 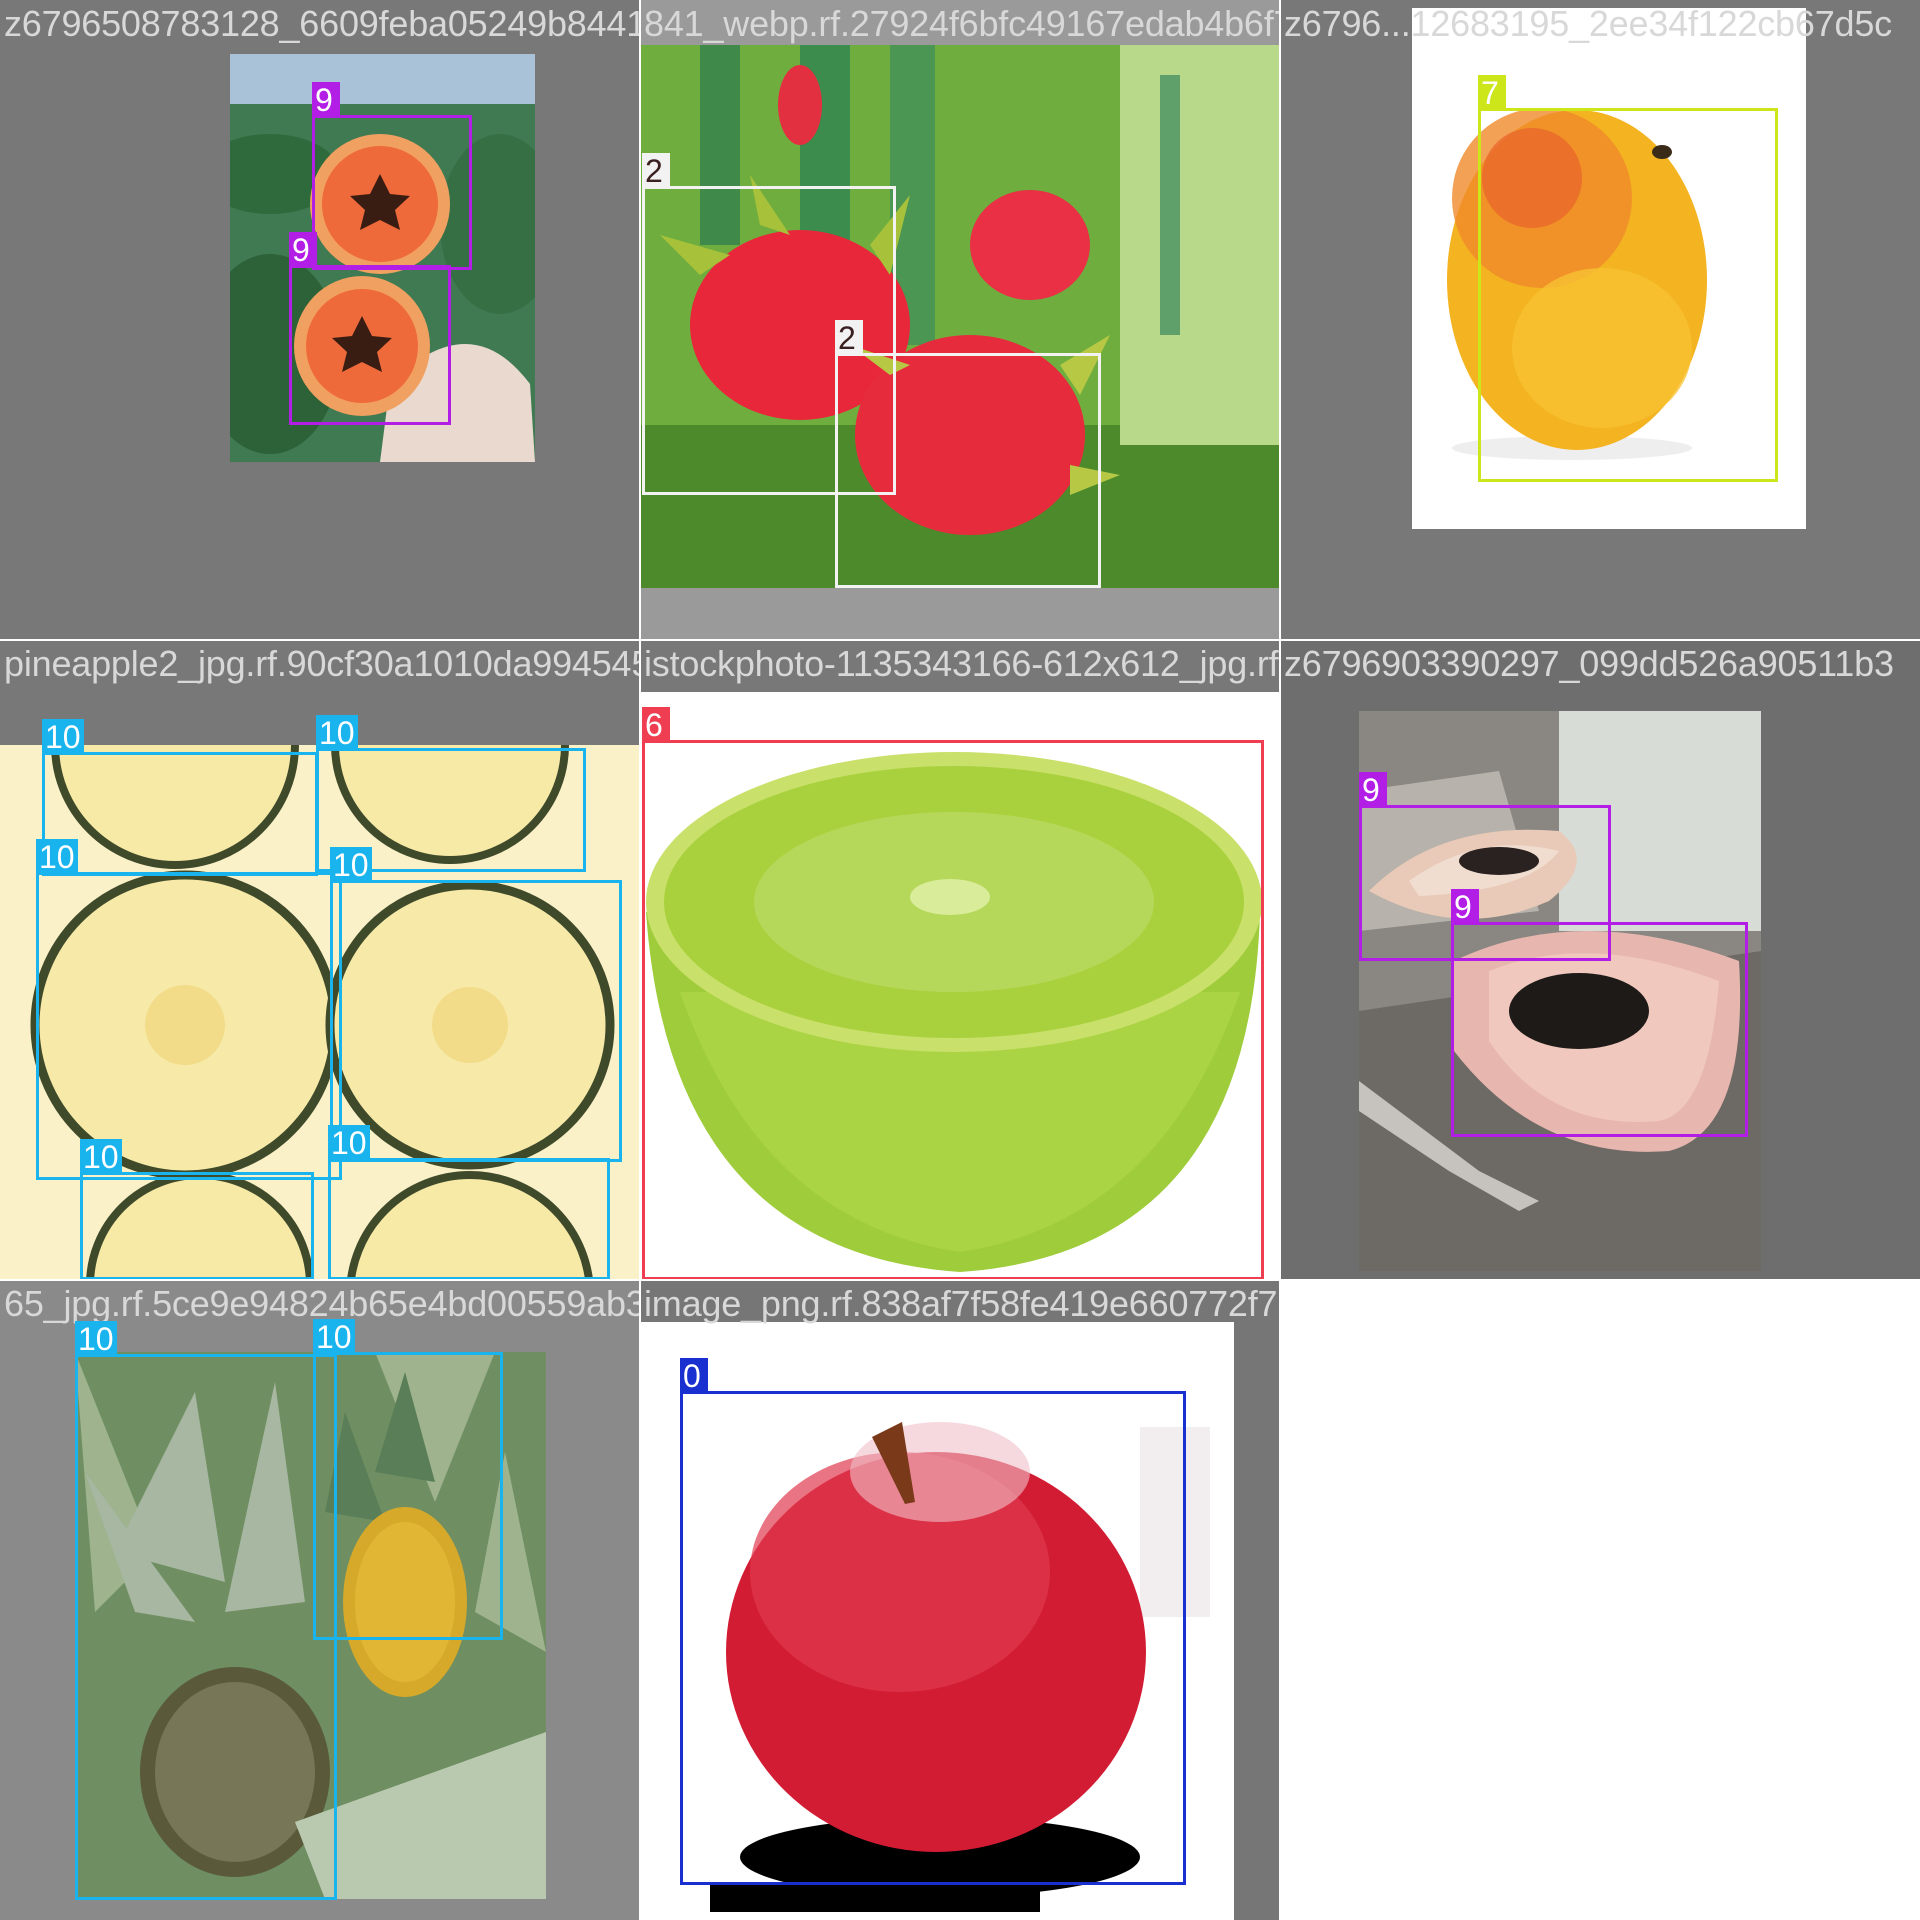 I want to click on tile-filename: istockphoto-1135343166-612x612_jpg.rf.74, so click(x=962, y=663).